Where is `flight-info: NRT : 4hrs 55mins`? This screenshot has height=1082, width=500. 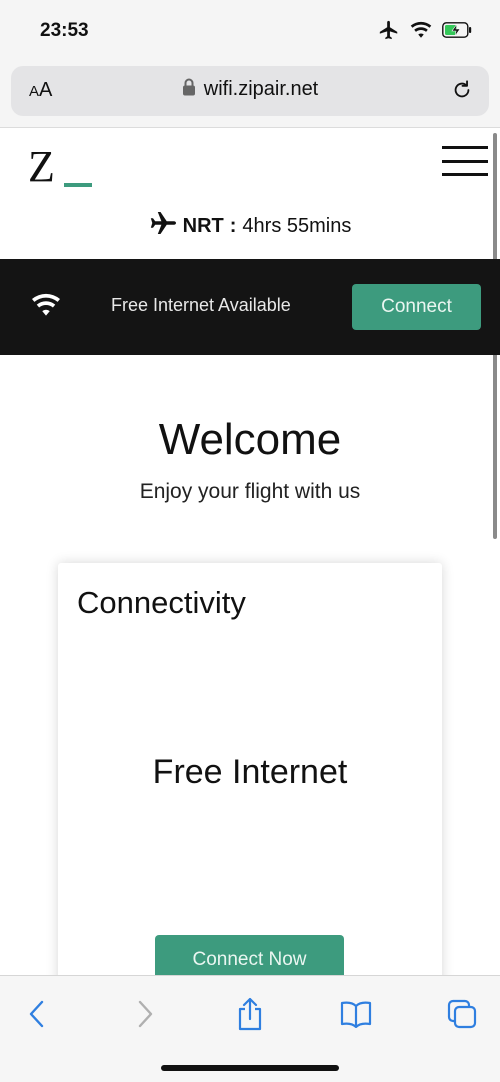 flight-info: NRT : 4hrs 55mins is located at coordinates (250, 226).